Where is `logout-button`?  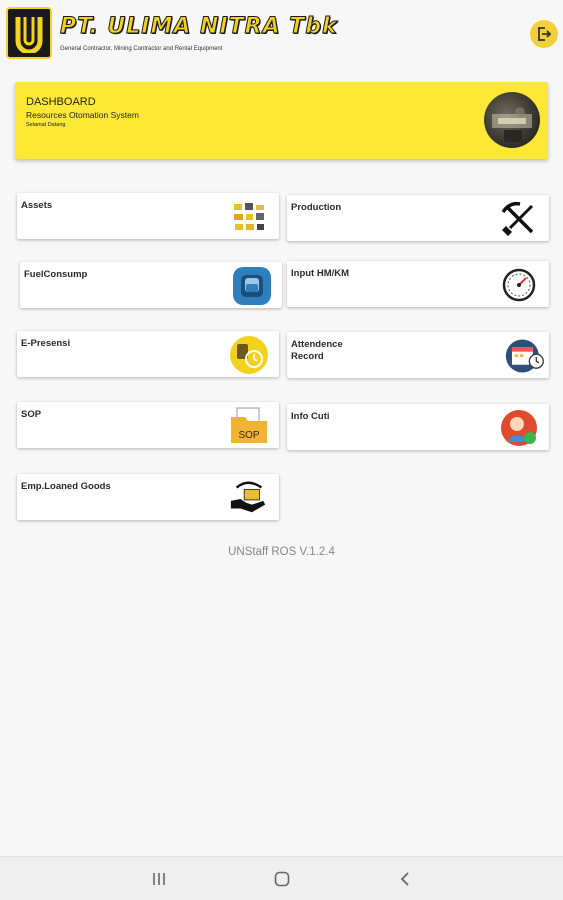 logout-button is located at coordinates (544, 34).